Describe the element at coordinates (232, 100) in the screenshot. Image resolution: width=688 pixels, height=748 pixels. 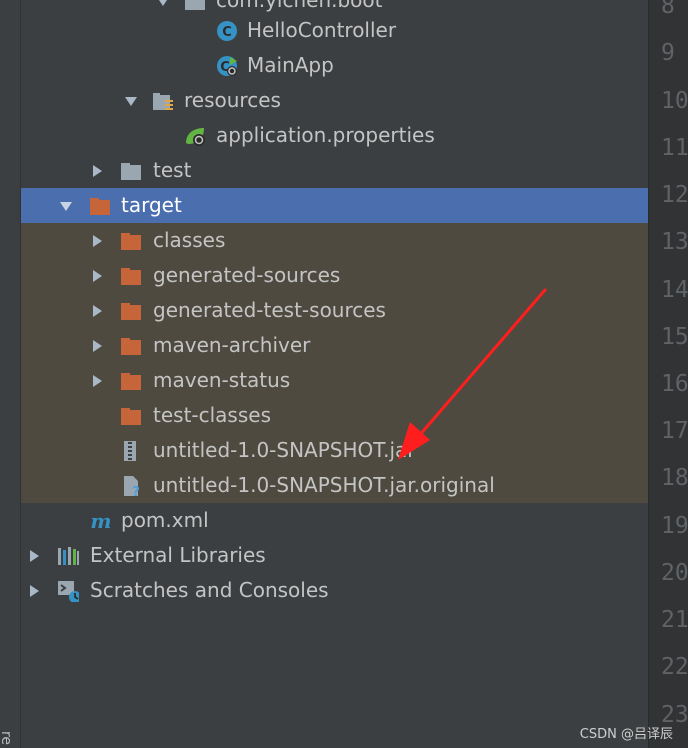
I see `tree-item-label: resources` at that location.